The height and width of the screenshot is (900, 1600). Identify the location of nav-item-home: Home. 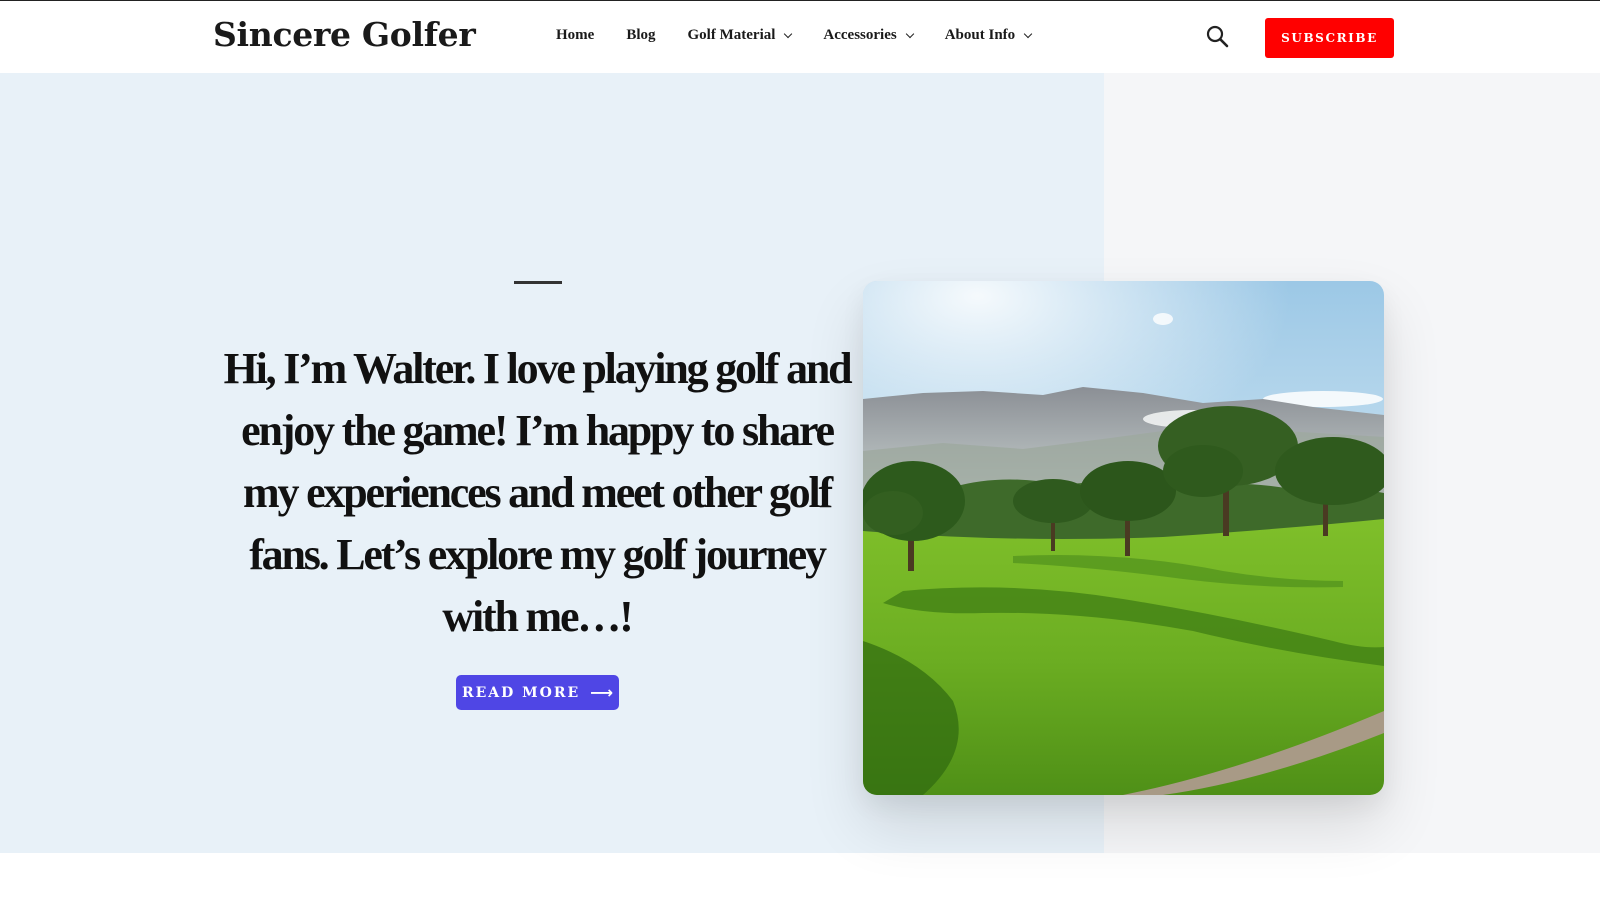
(575, 35).